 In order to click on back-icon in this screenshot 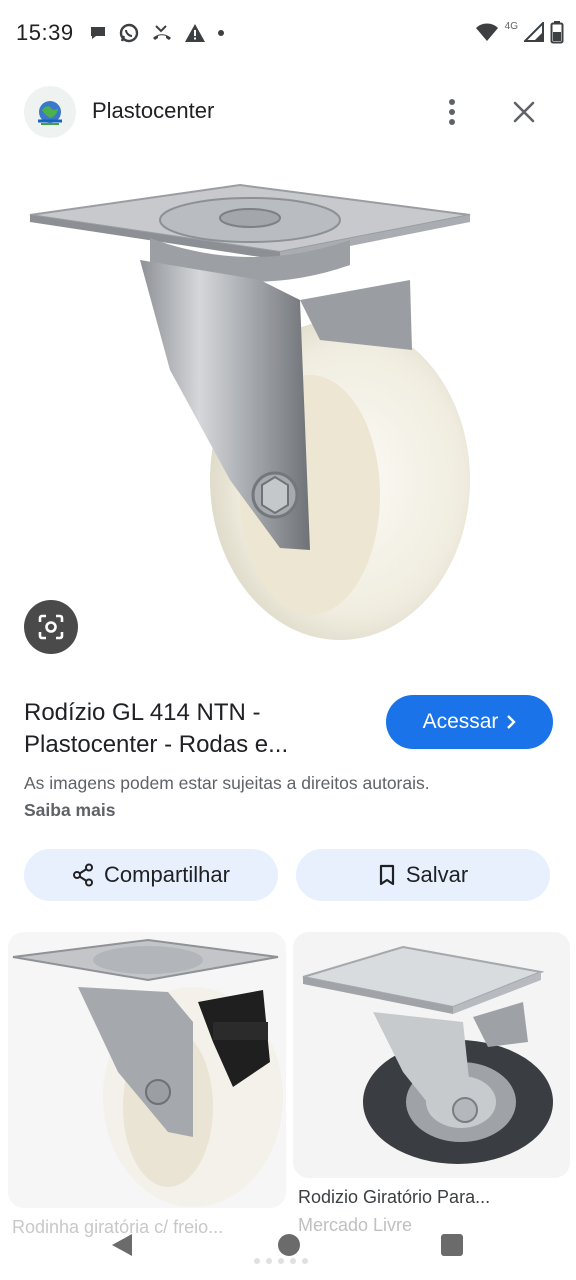, I will do `click(122, 1247)`.